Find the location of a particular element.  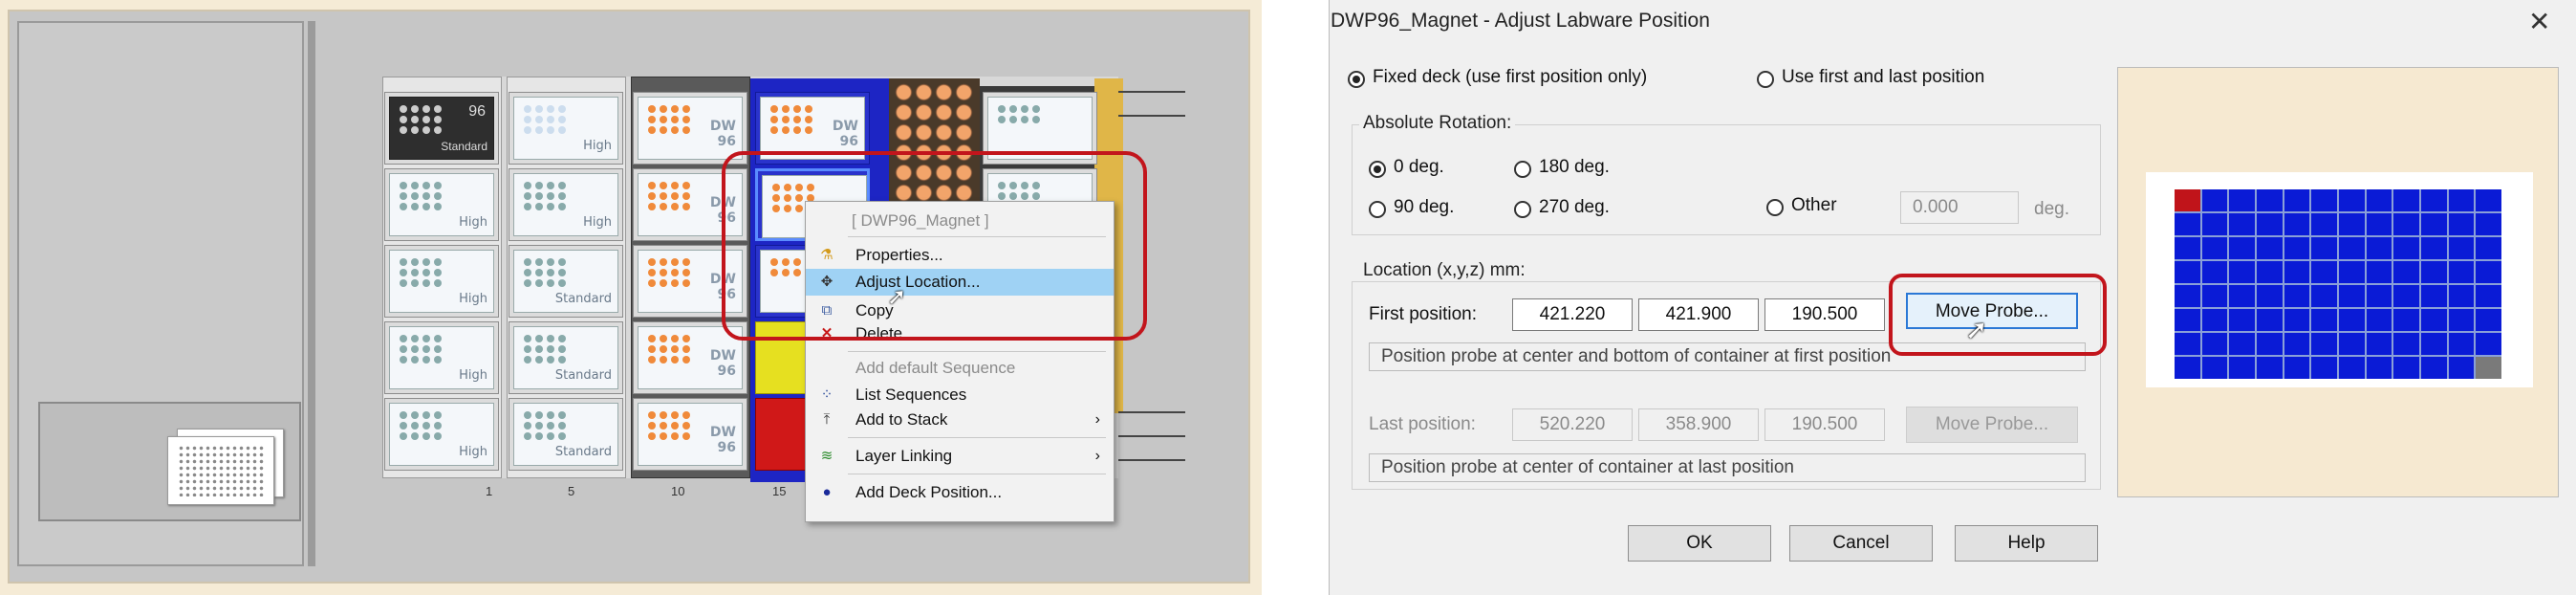

plate-type-label: Standard is located at coordinates (464, 146).